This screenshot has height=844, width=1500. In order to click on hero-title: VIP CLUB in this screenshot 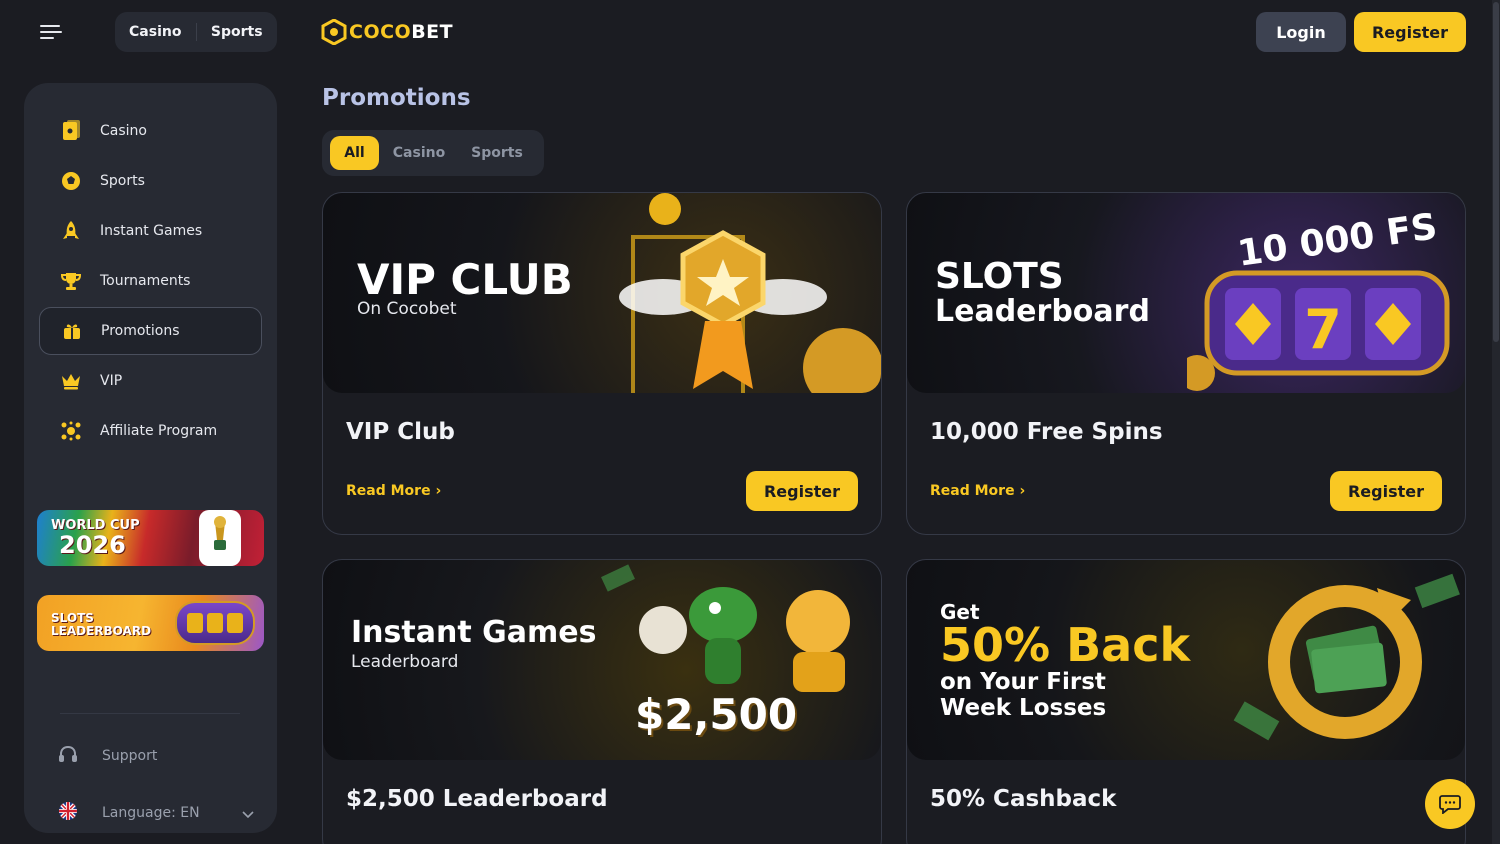, I will do `click(465, 279)`.